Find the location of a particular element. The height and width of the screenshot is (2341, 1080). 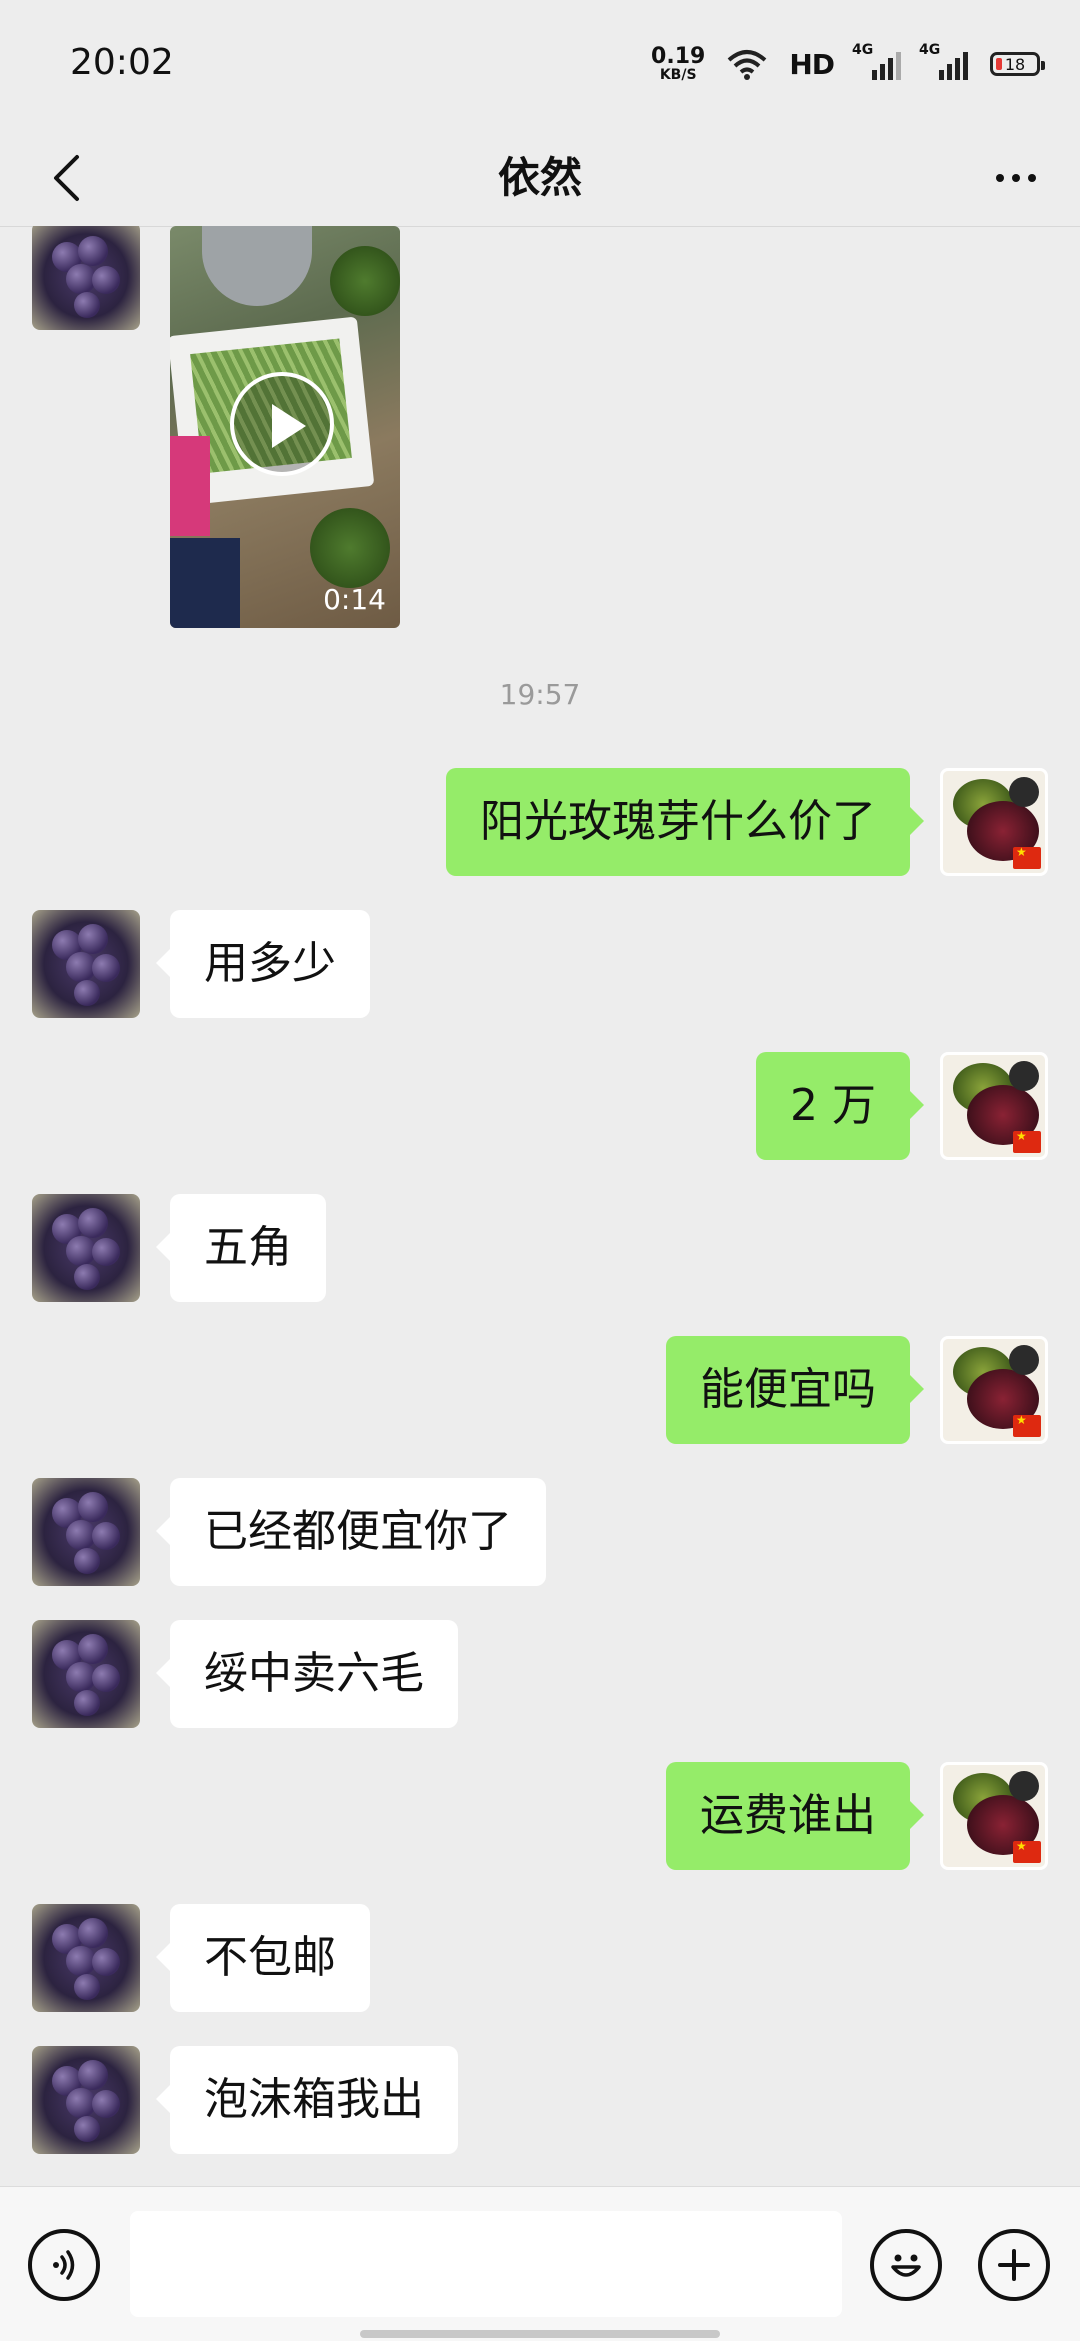

message-bubble-peer: 泡沫箱我出 is located at coordinates (307, 2100).